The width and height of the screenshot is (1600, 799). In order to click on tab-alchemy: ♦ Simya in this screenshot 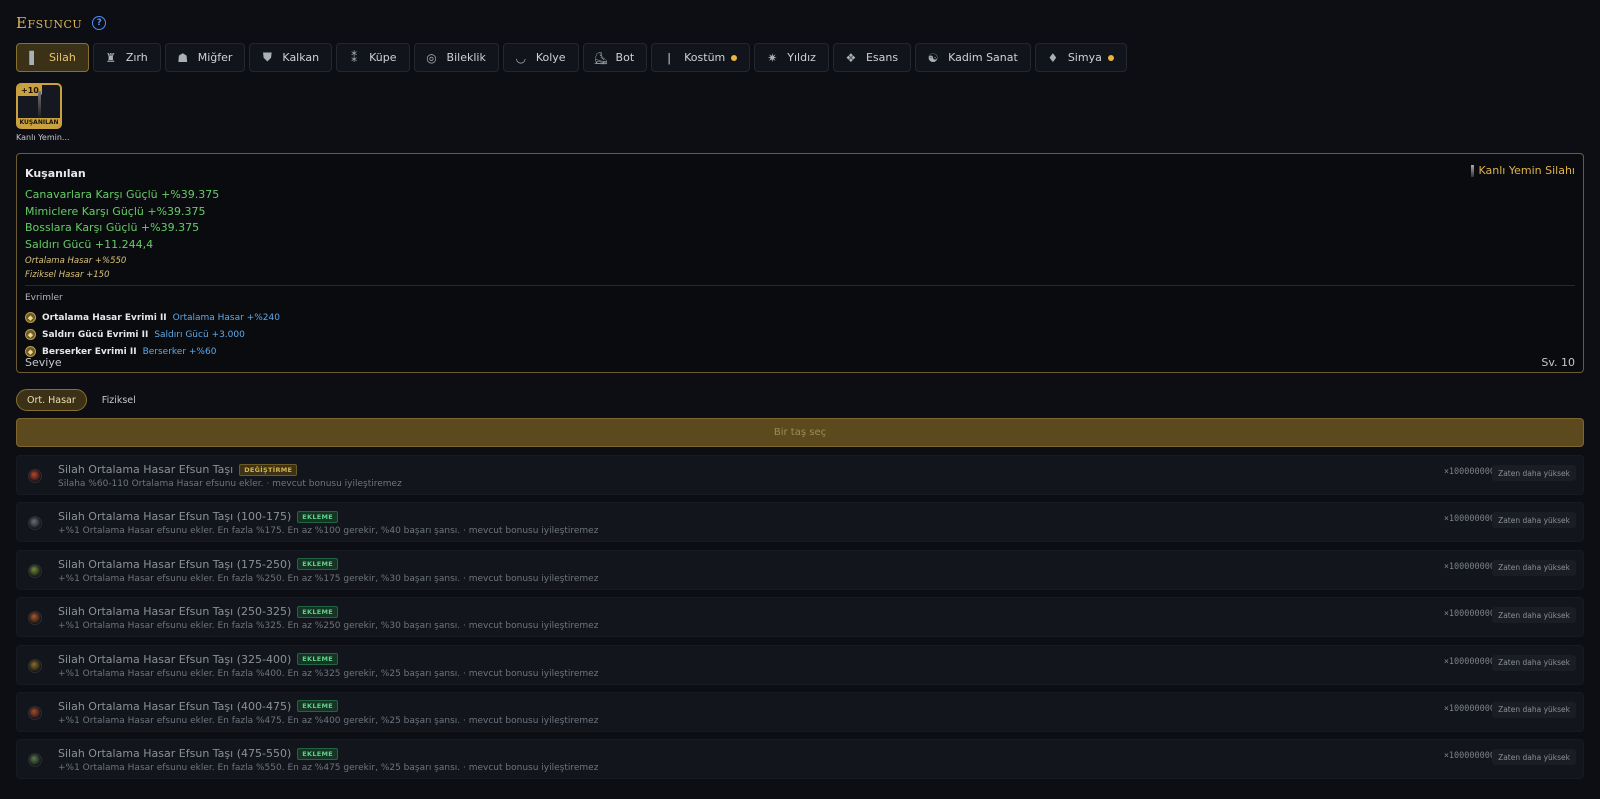, I will do `click(1080, 57)`.